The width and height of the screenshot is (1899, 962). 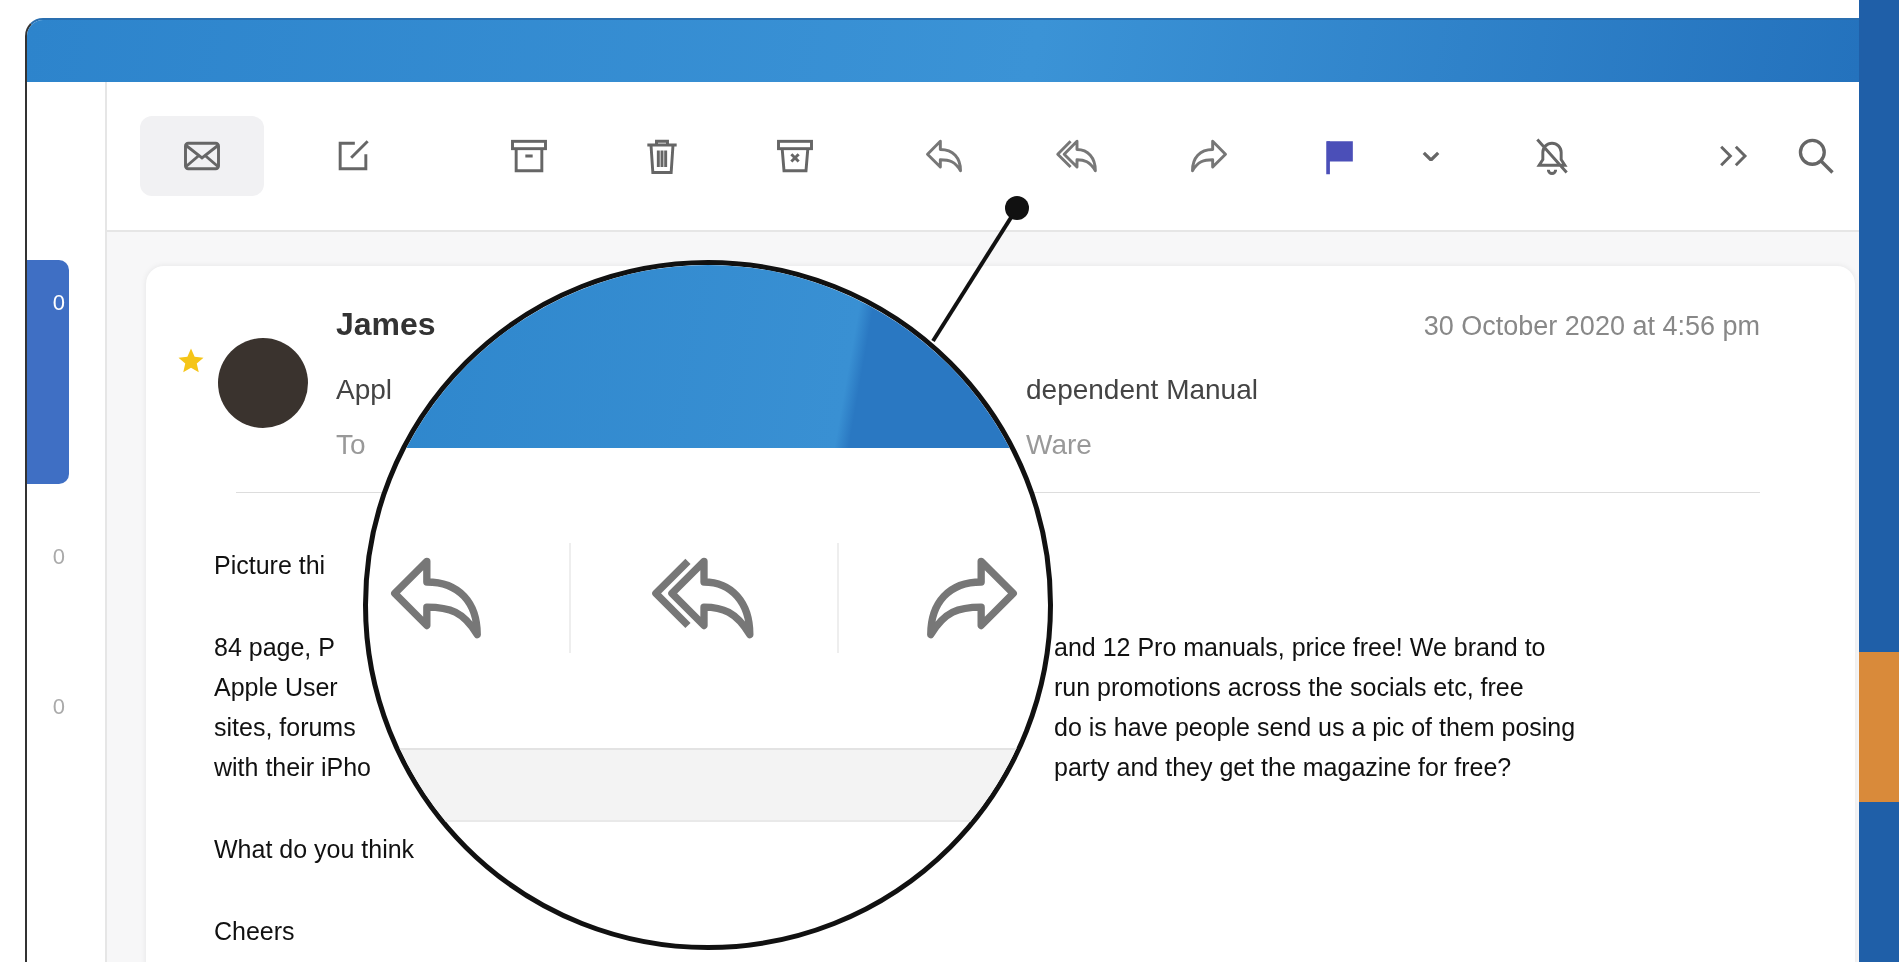 I want to click on sender-name: James, so click(x=386, y=324).